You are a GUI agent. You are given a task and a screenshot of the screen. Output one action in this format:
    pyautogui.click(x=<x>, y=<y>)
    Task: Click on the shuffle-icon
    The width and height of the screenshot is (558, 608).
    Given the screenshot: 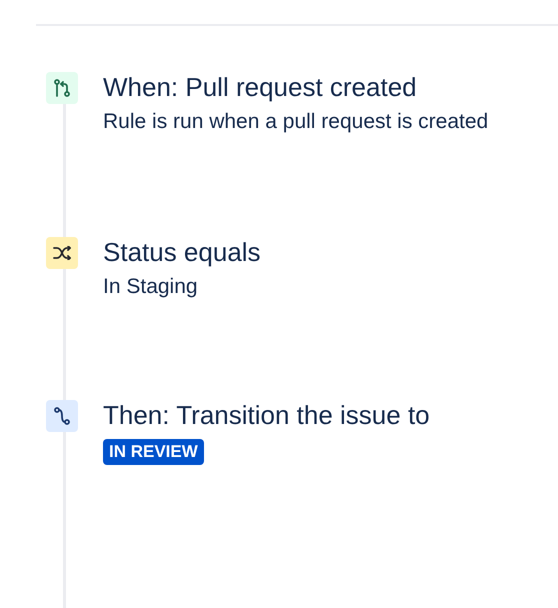 What is the action you would take?
    pyautogui.click(x=62, y=253)
    